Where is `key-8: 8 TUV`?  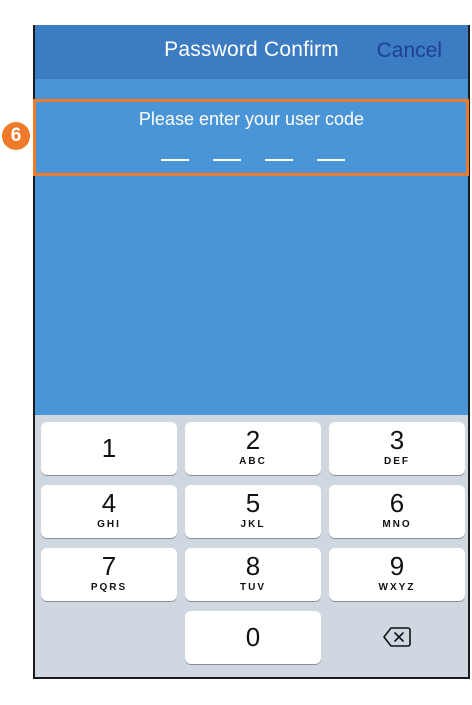
key-8: 8 TUV is located at coordinates (253, 574).